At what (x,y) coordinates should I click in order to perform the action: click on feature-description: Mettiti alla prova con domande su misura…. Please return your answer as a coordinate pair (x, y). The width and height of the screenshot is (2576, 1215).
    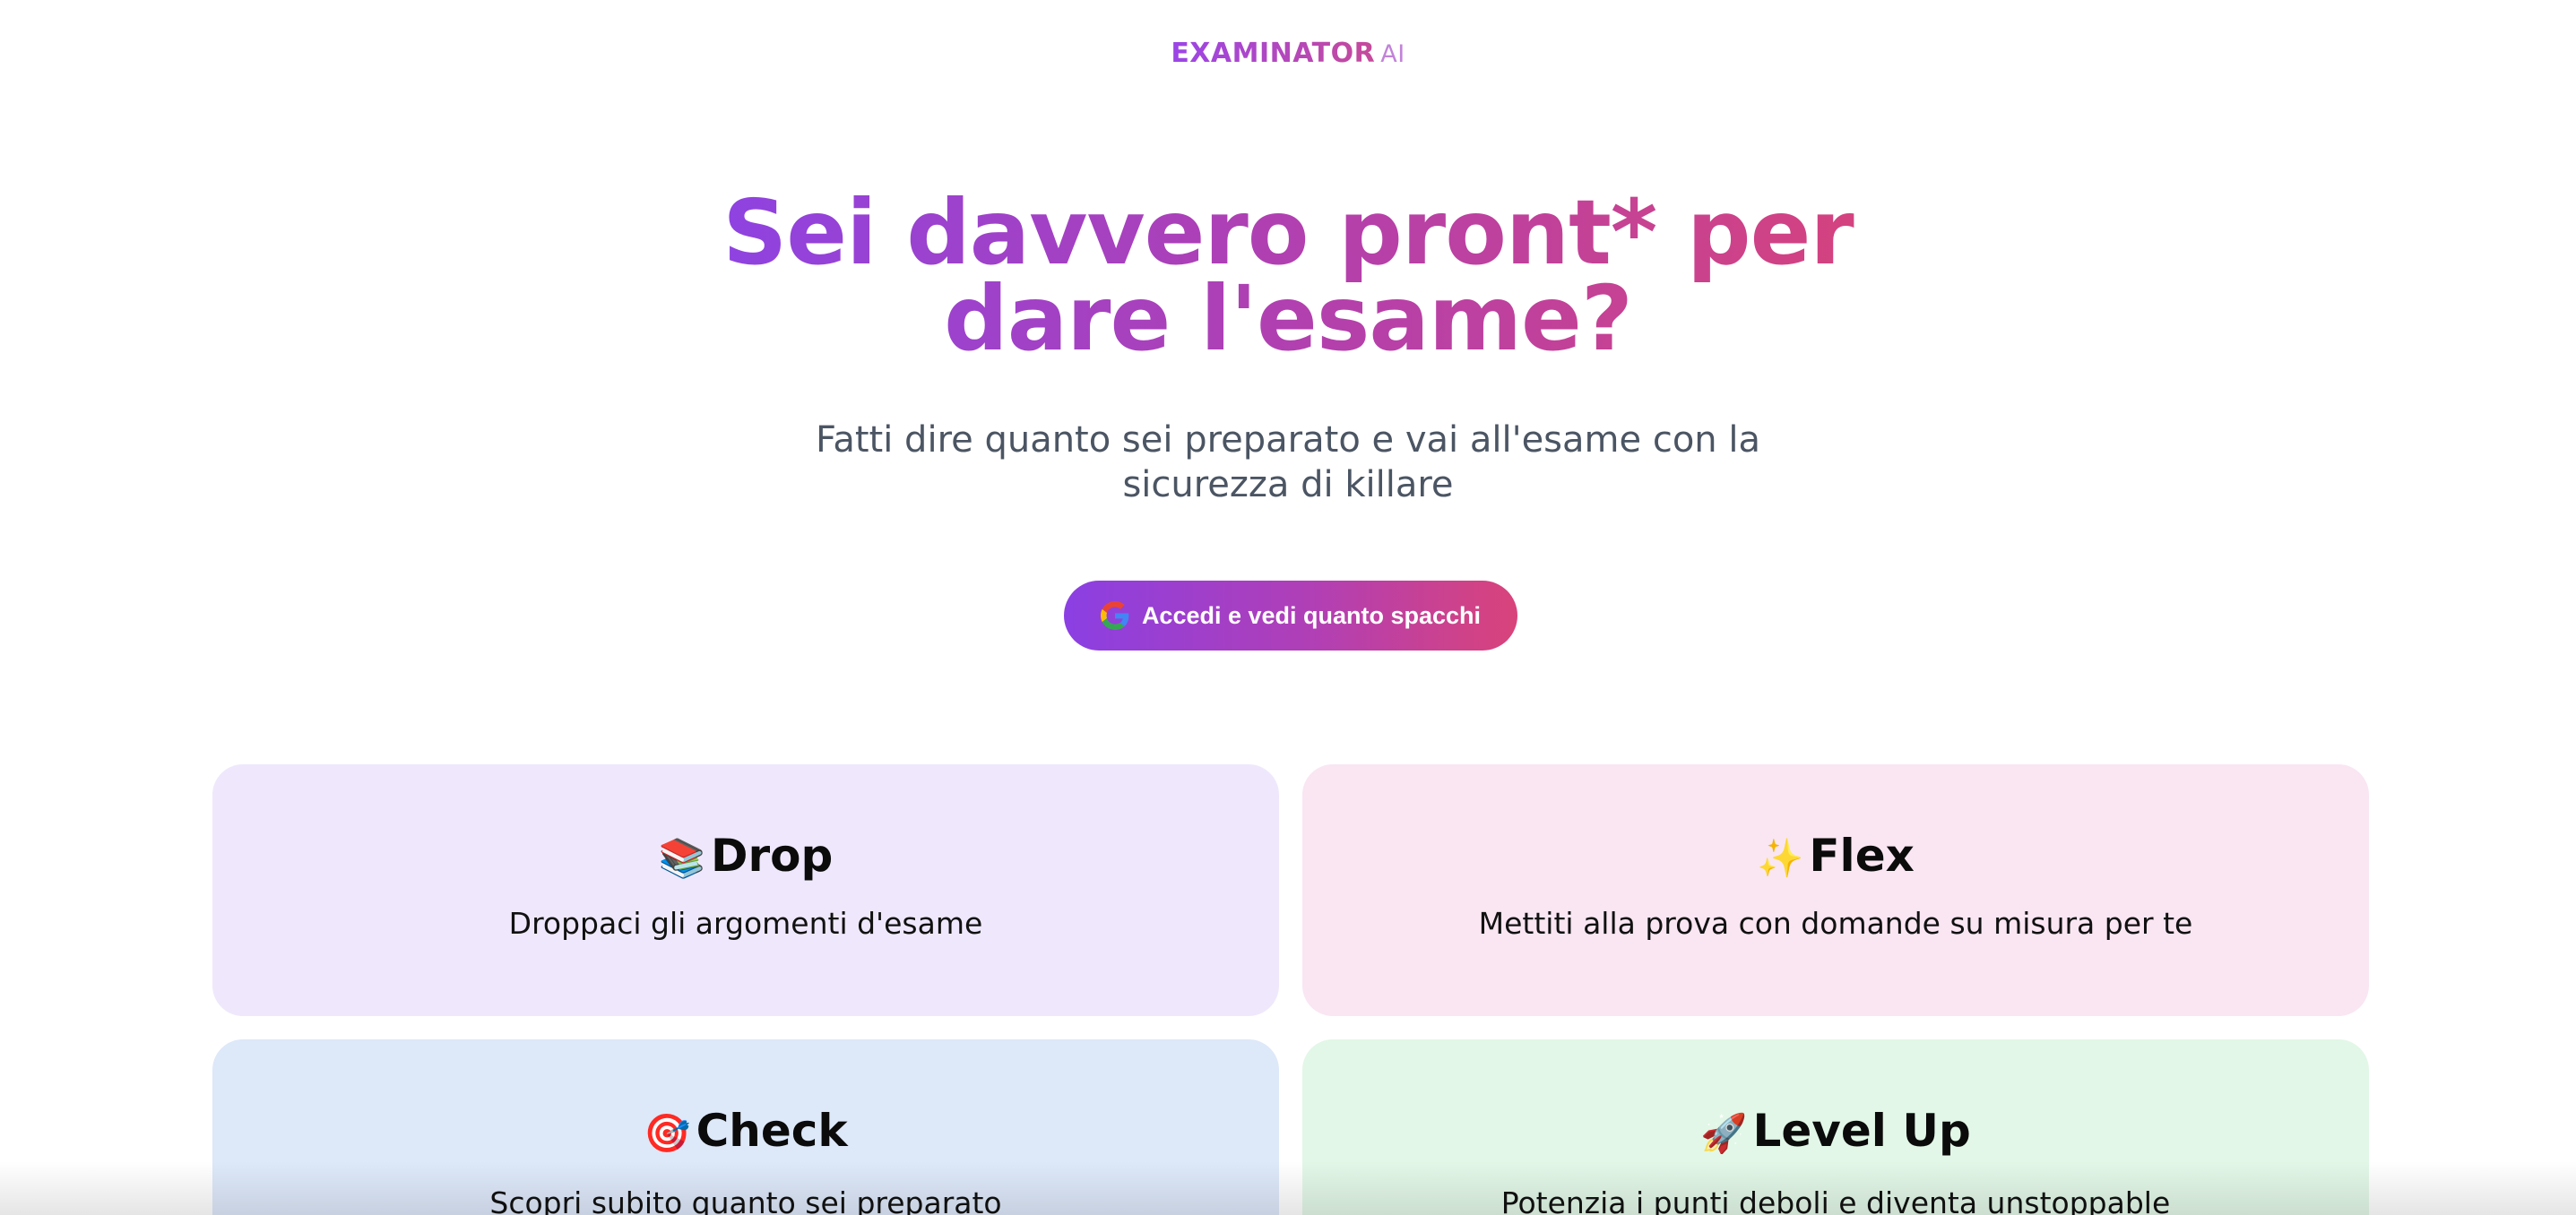
    Looking at the image, I should click on (1835, 924).